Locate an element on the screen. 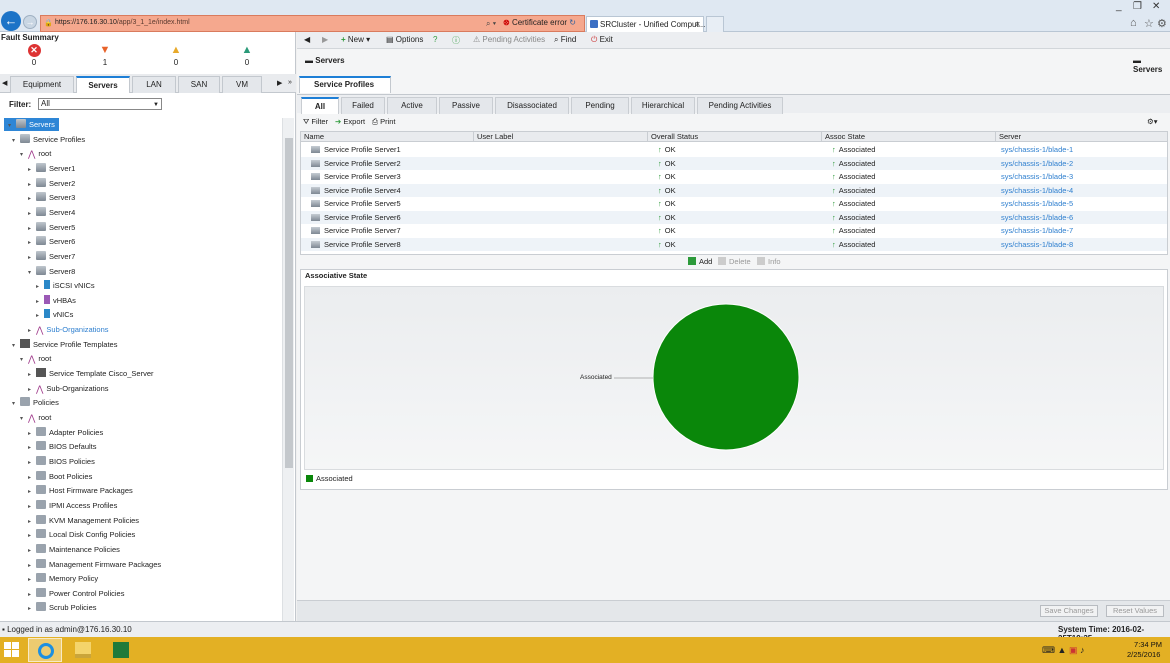 Image resolution: width=1170 pixels, height=663 pixels. forward-nav-icon: ▶ is located at coordinates (325, 39).